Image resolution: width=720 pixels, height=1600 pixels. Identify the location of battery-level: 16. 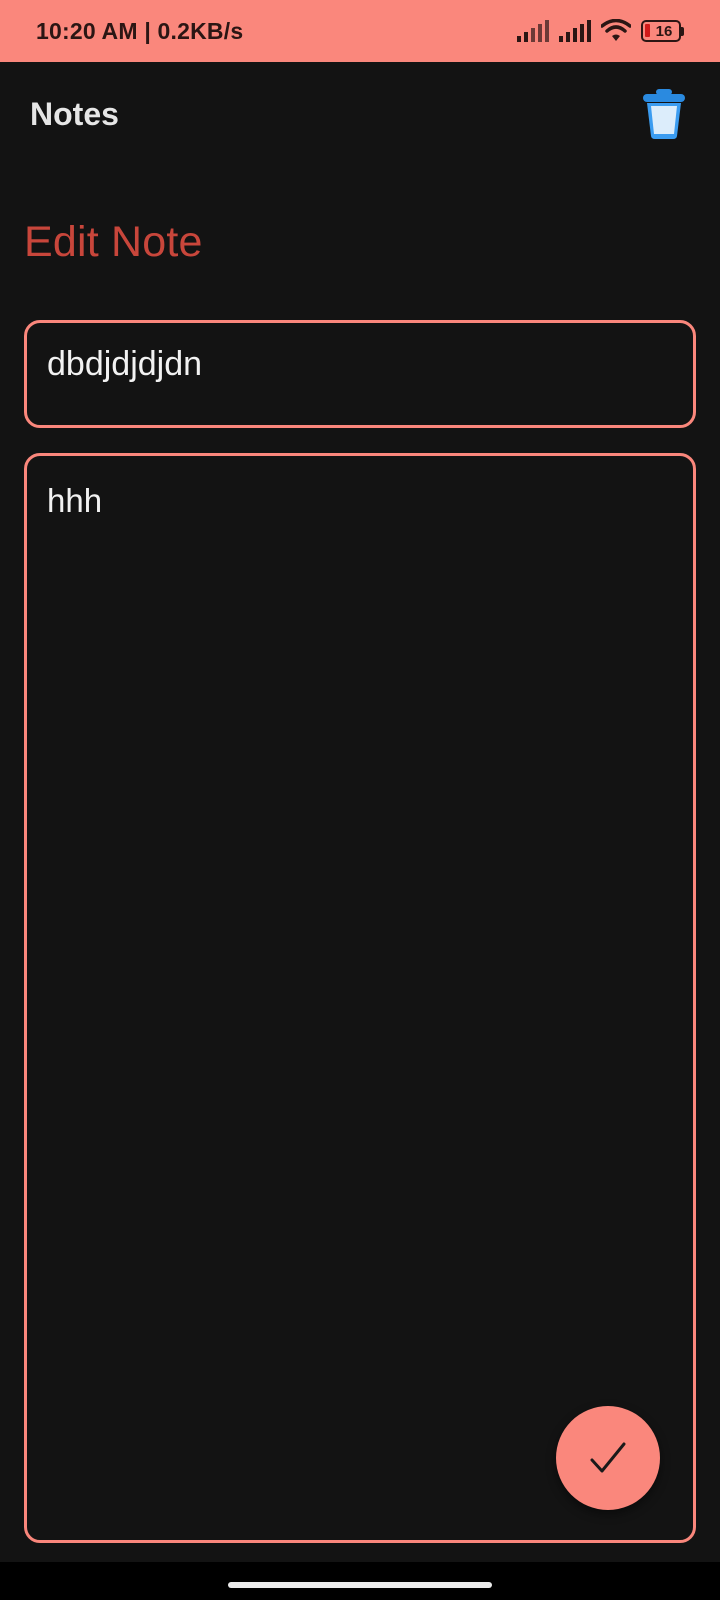
(664, 31).